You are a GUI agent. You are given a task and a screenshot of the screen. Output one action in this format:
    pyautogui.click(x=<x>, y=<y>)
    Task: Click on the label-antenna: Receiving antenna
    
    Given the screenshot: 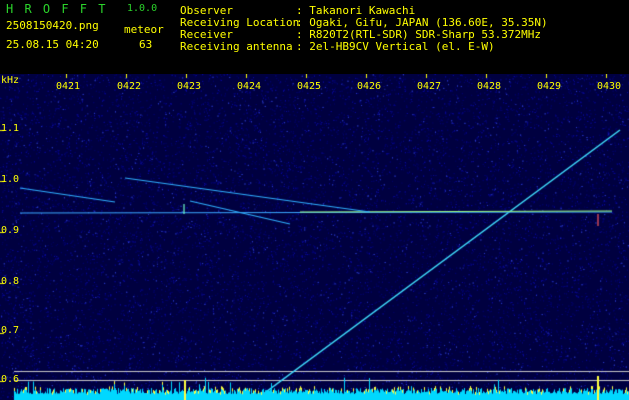 What is the action you would take?
    pyautogui.click(x=236, y=46)
    